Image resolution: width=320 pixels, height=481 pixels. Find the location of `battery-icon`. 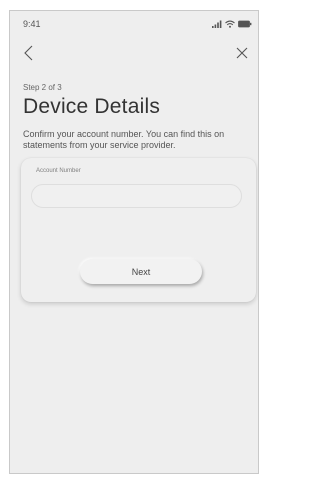

battery-icon is located at coordinates (245, 24).